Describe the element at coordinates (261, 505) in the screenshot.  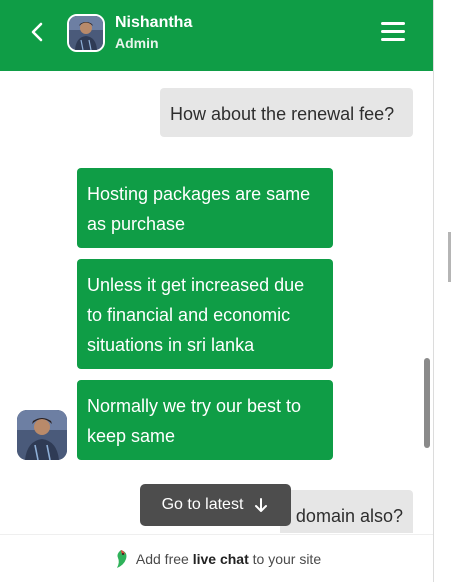
I see `arrow-down-icon` at that location.